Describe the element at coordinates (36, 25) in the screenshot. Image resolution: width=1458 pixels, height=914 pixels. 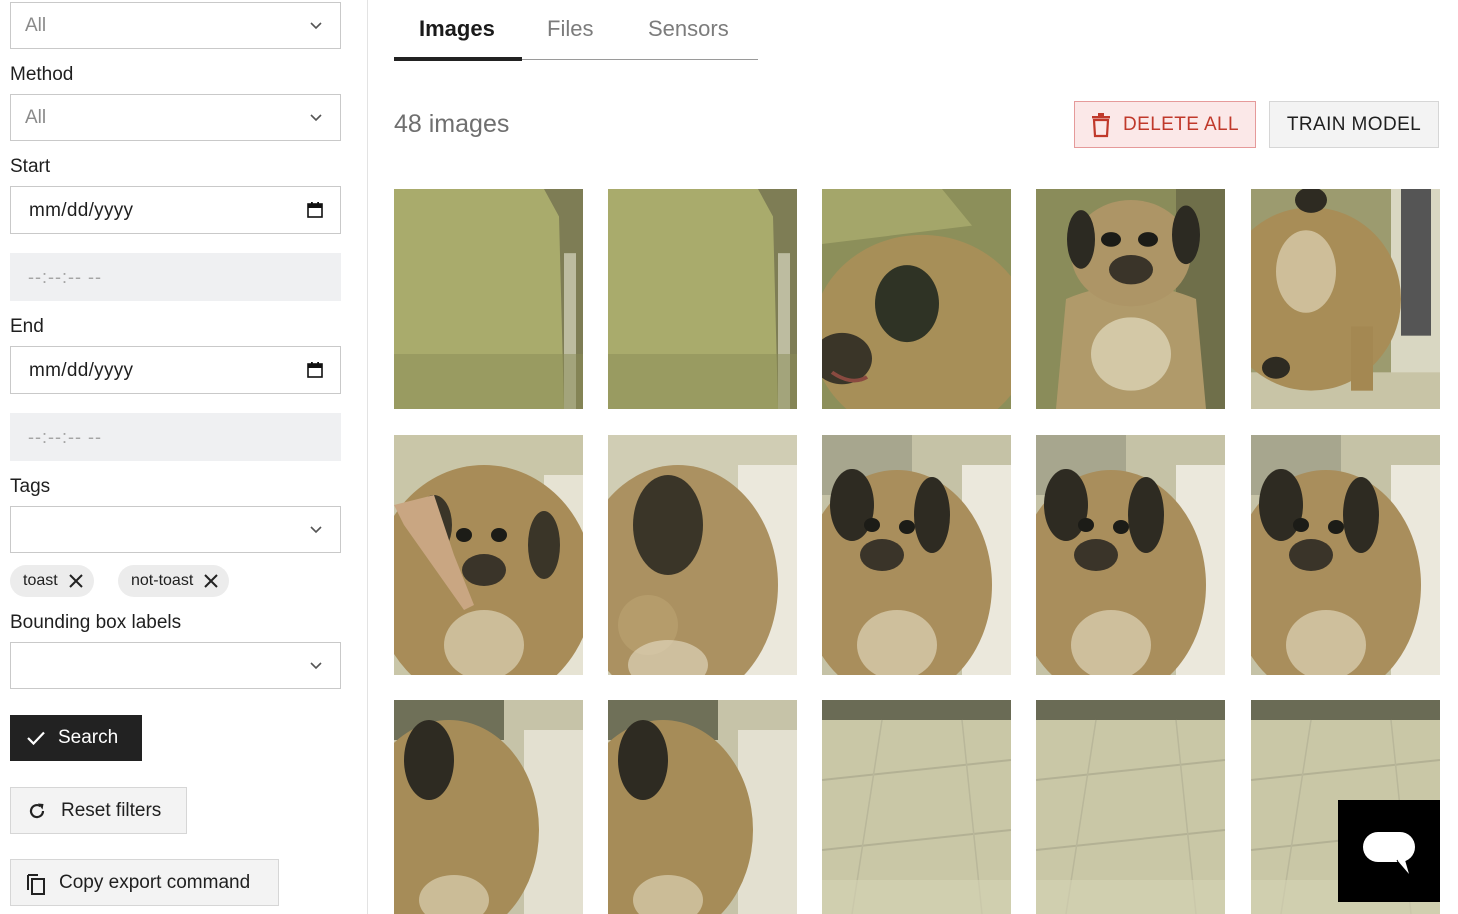
I see `filter-select-top-value: All` at that location.